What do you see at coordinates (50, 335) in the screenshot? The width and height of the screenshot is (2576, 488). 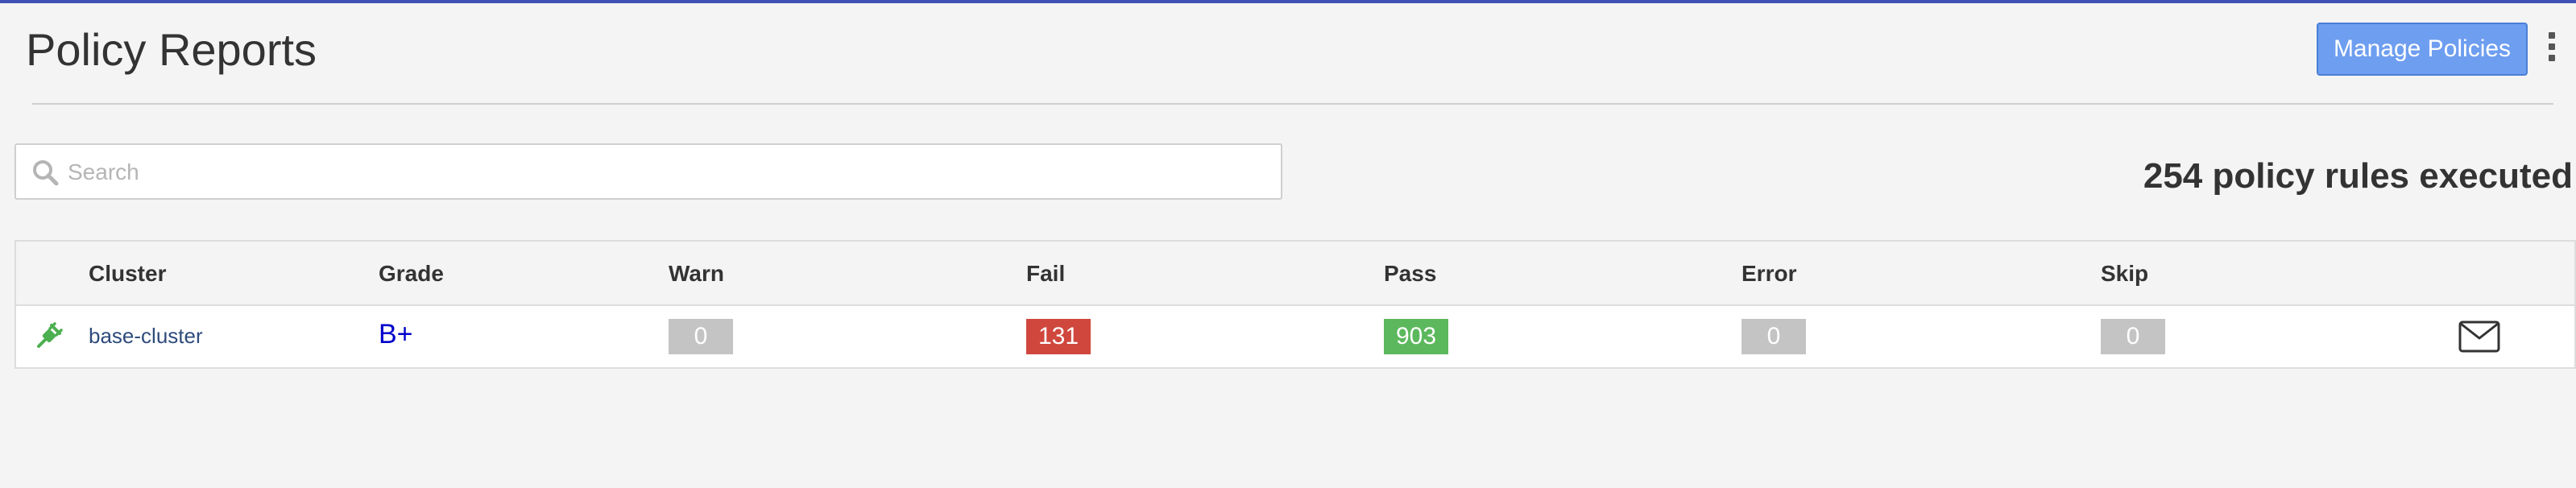 I see `plug-connected-icon` at bounding box center [50, 335].